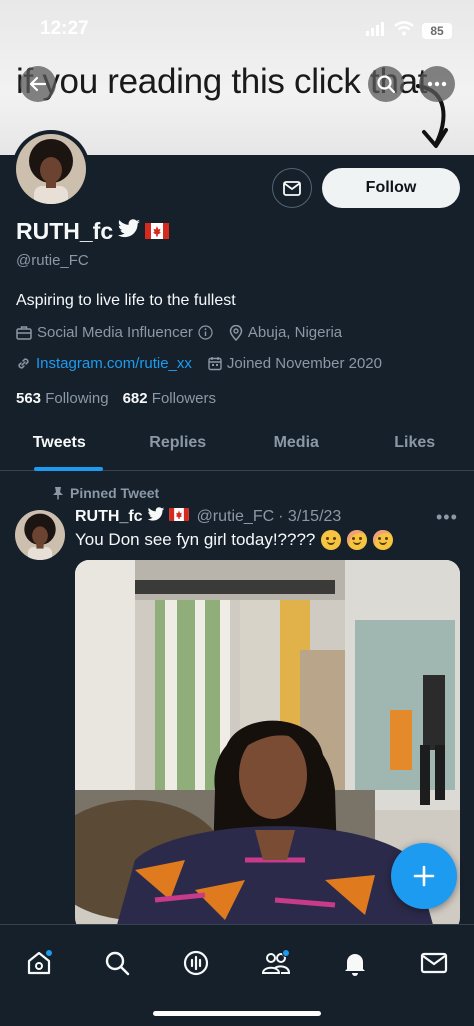 This screenshot has height=1026, width=474. I want to click on nav-home, so click(39, 963).